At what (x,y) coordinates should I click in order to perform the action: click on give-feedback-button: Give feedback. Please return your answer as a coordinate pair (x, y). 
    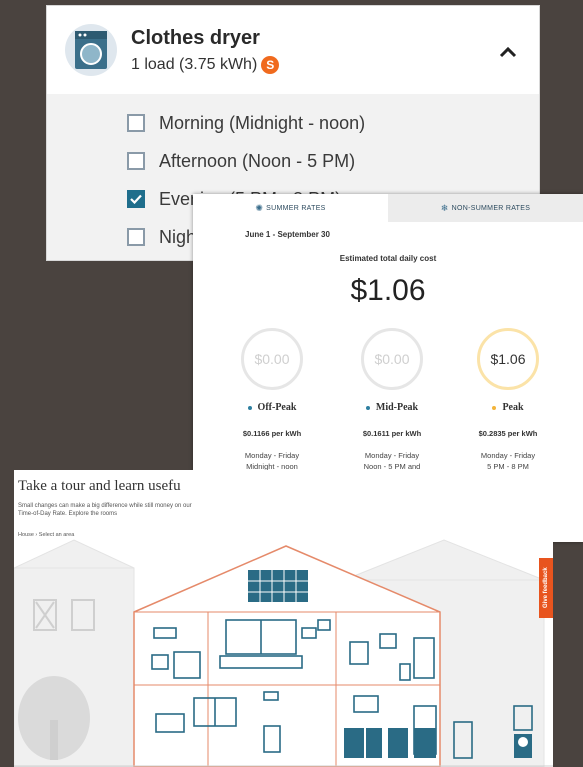
    Looking at the image, I should click on (546, 588).